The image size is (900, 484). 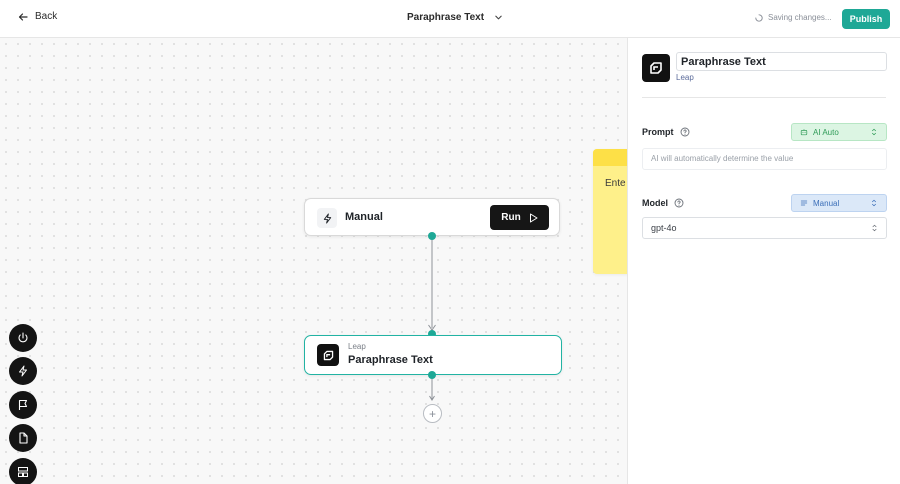 What do you see at coordinates (432, 375) in the screenshot?
I see `action-output-handle` at bounding box center [432, 375].